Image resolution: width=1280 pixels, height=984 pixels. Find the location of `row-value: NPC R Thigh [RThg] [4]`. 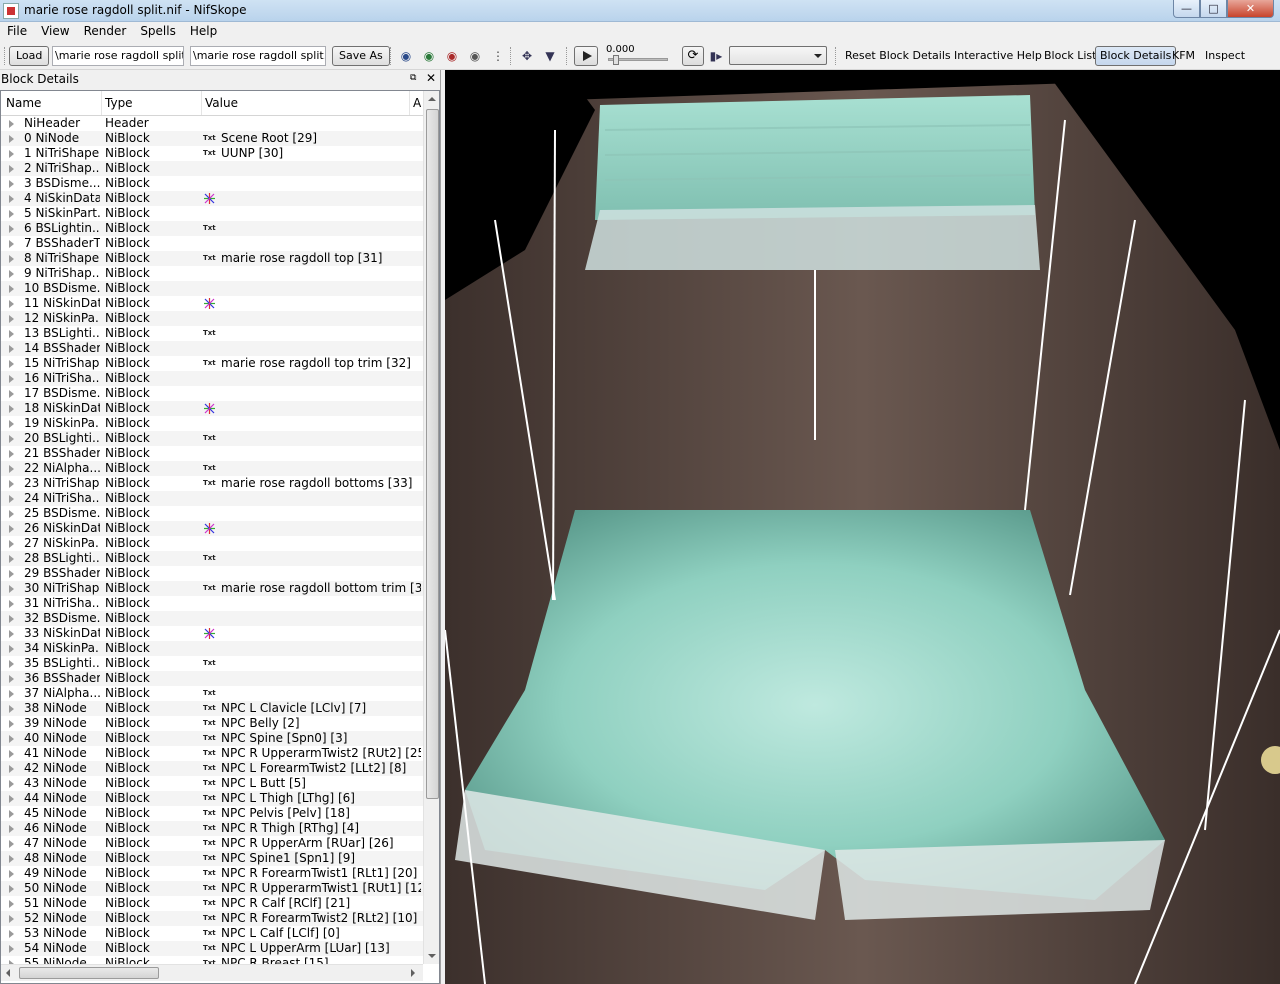

row-value: NPC R Thigh [RThg] [4] is located at coordinates (321, 828).